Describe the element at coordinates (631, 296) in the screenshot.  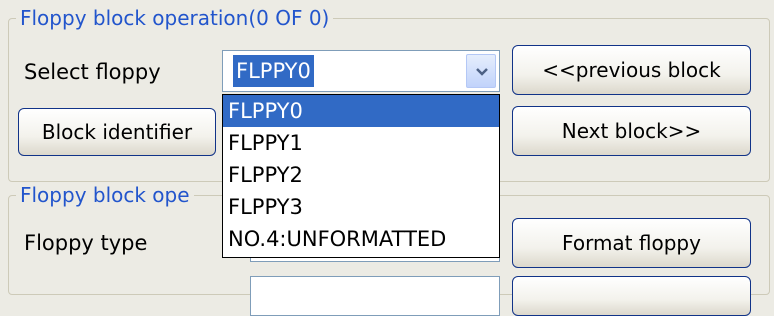
I see `next-row-button` at that location.